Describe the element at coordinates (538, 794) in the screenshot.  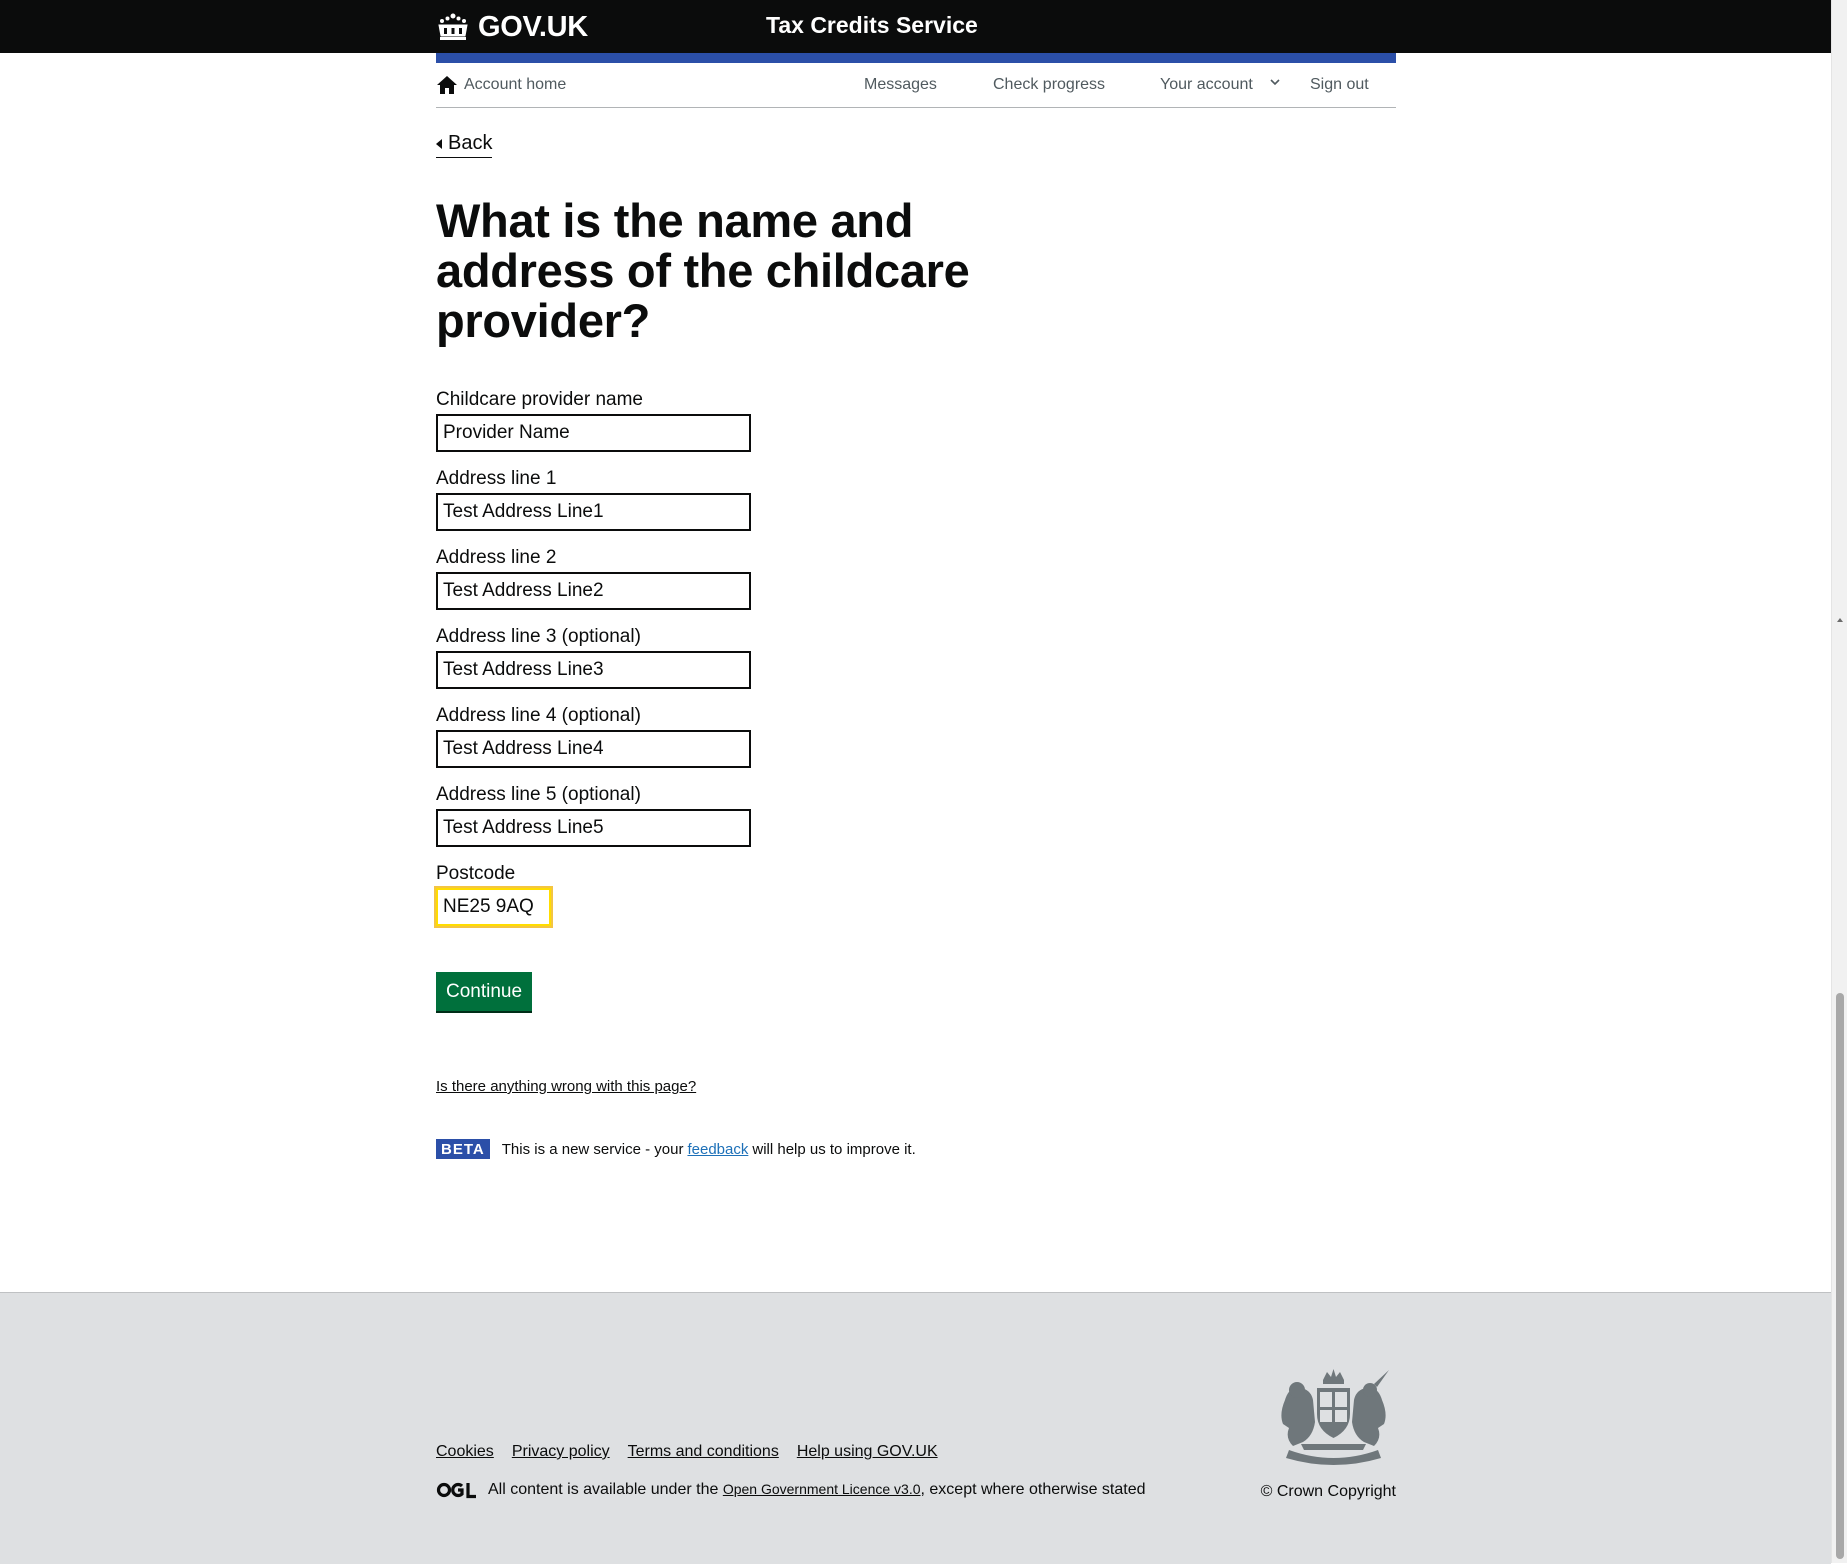
I see `address-line-5-label: Address line 5 (optional)` at that location.